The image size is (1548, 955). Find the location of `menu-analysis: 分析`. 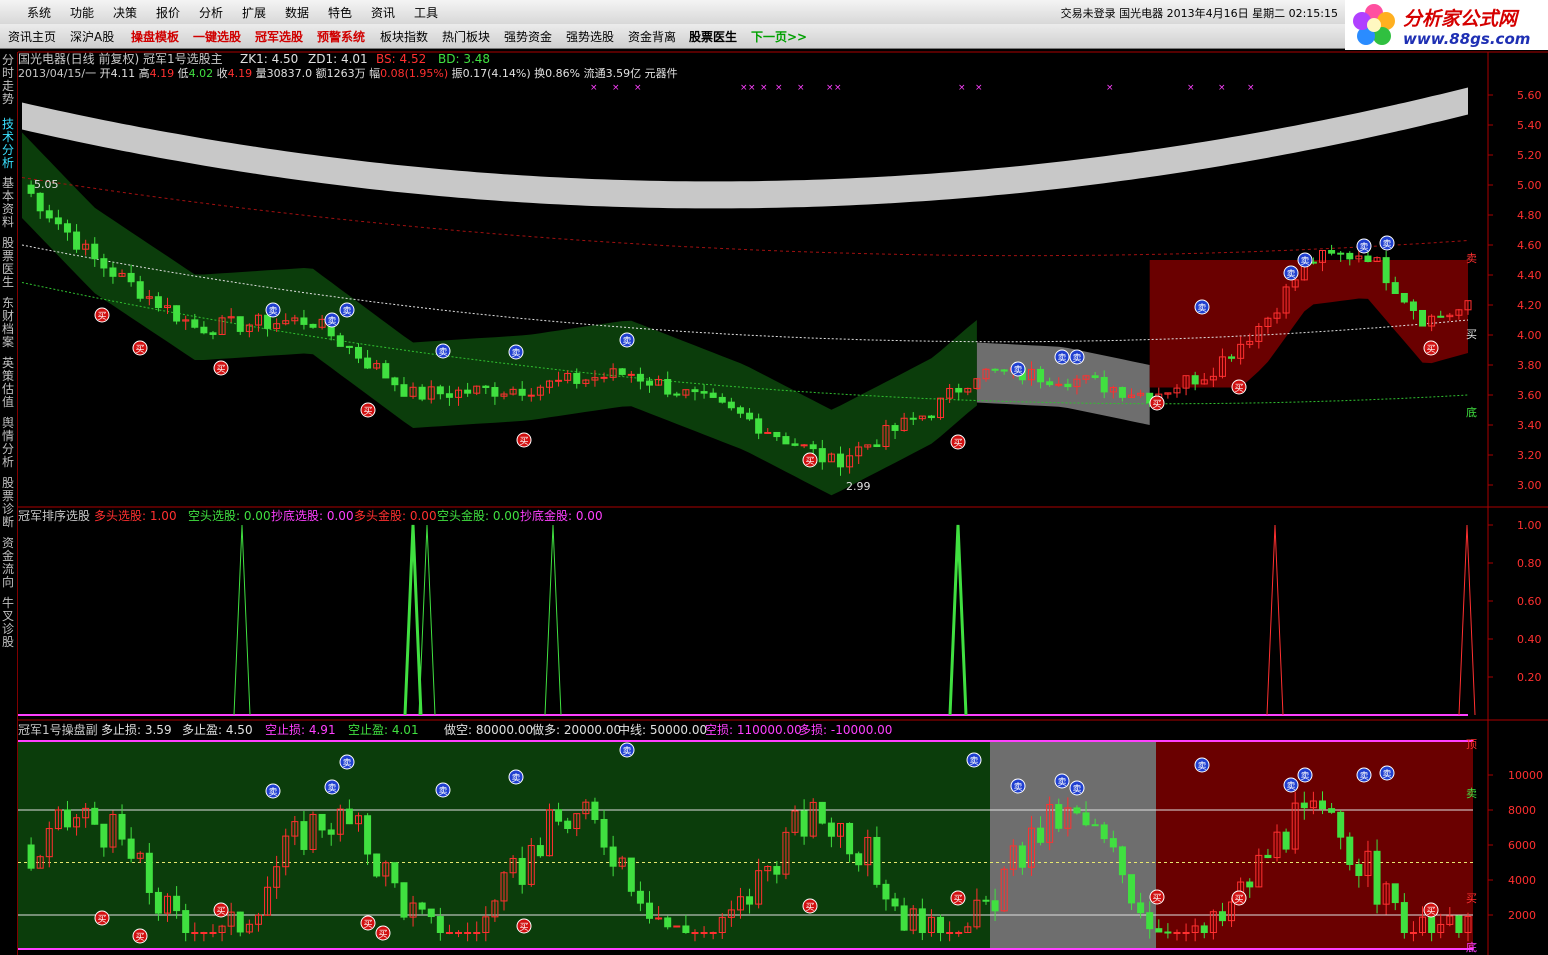

menu-analysis: 分析 is located at coordinates (211, 12).